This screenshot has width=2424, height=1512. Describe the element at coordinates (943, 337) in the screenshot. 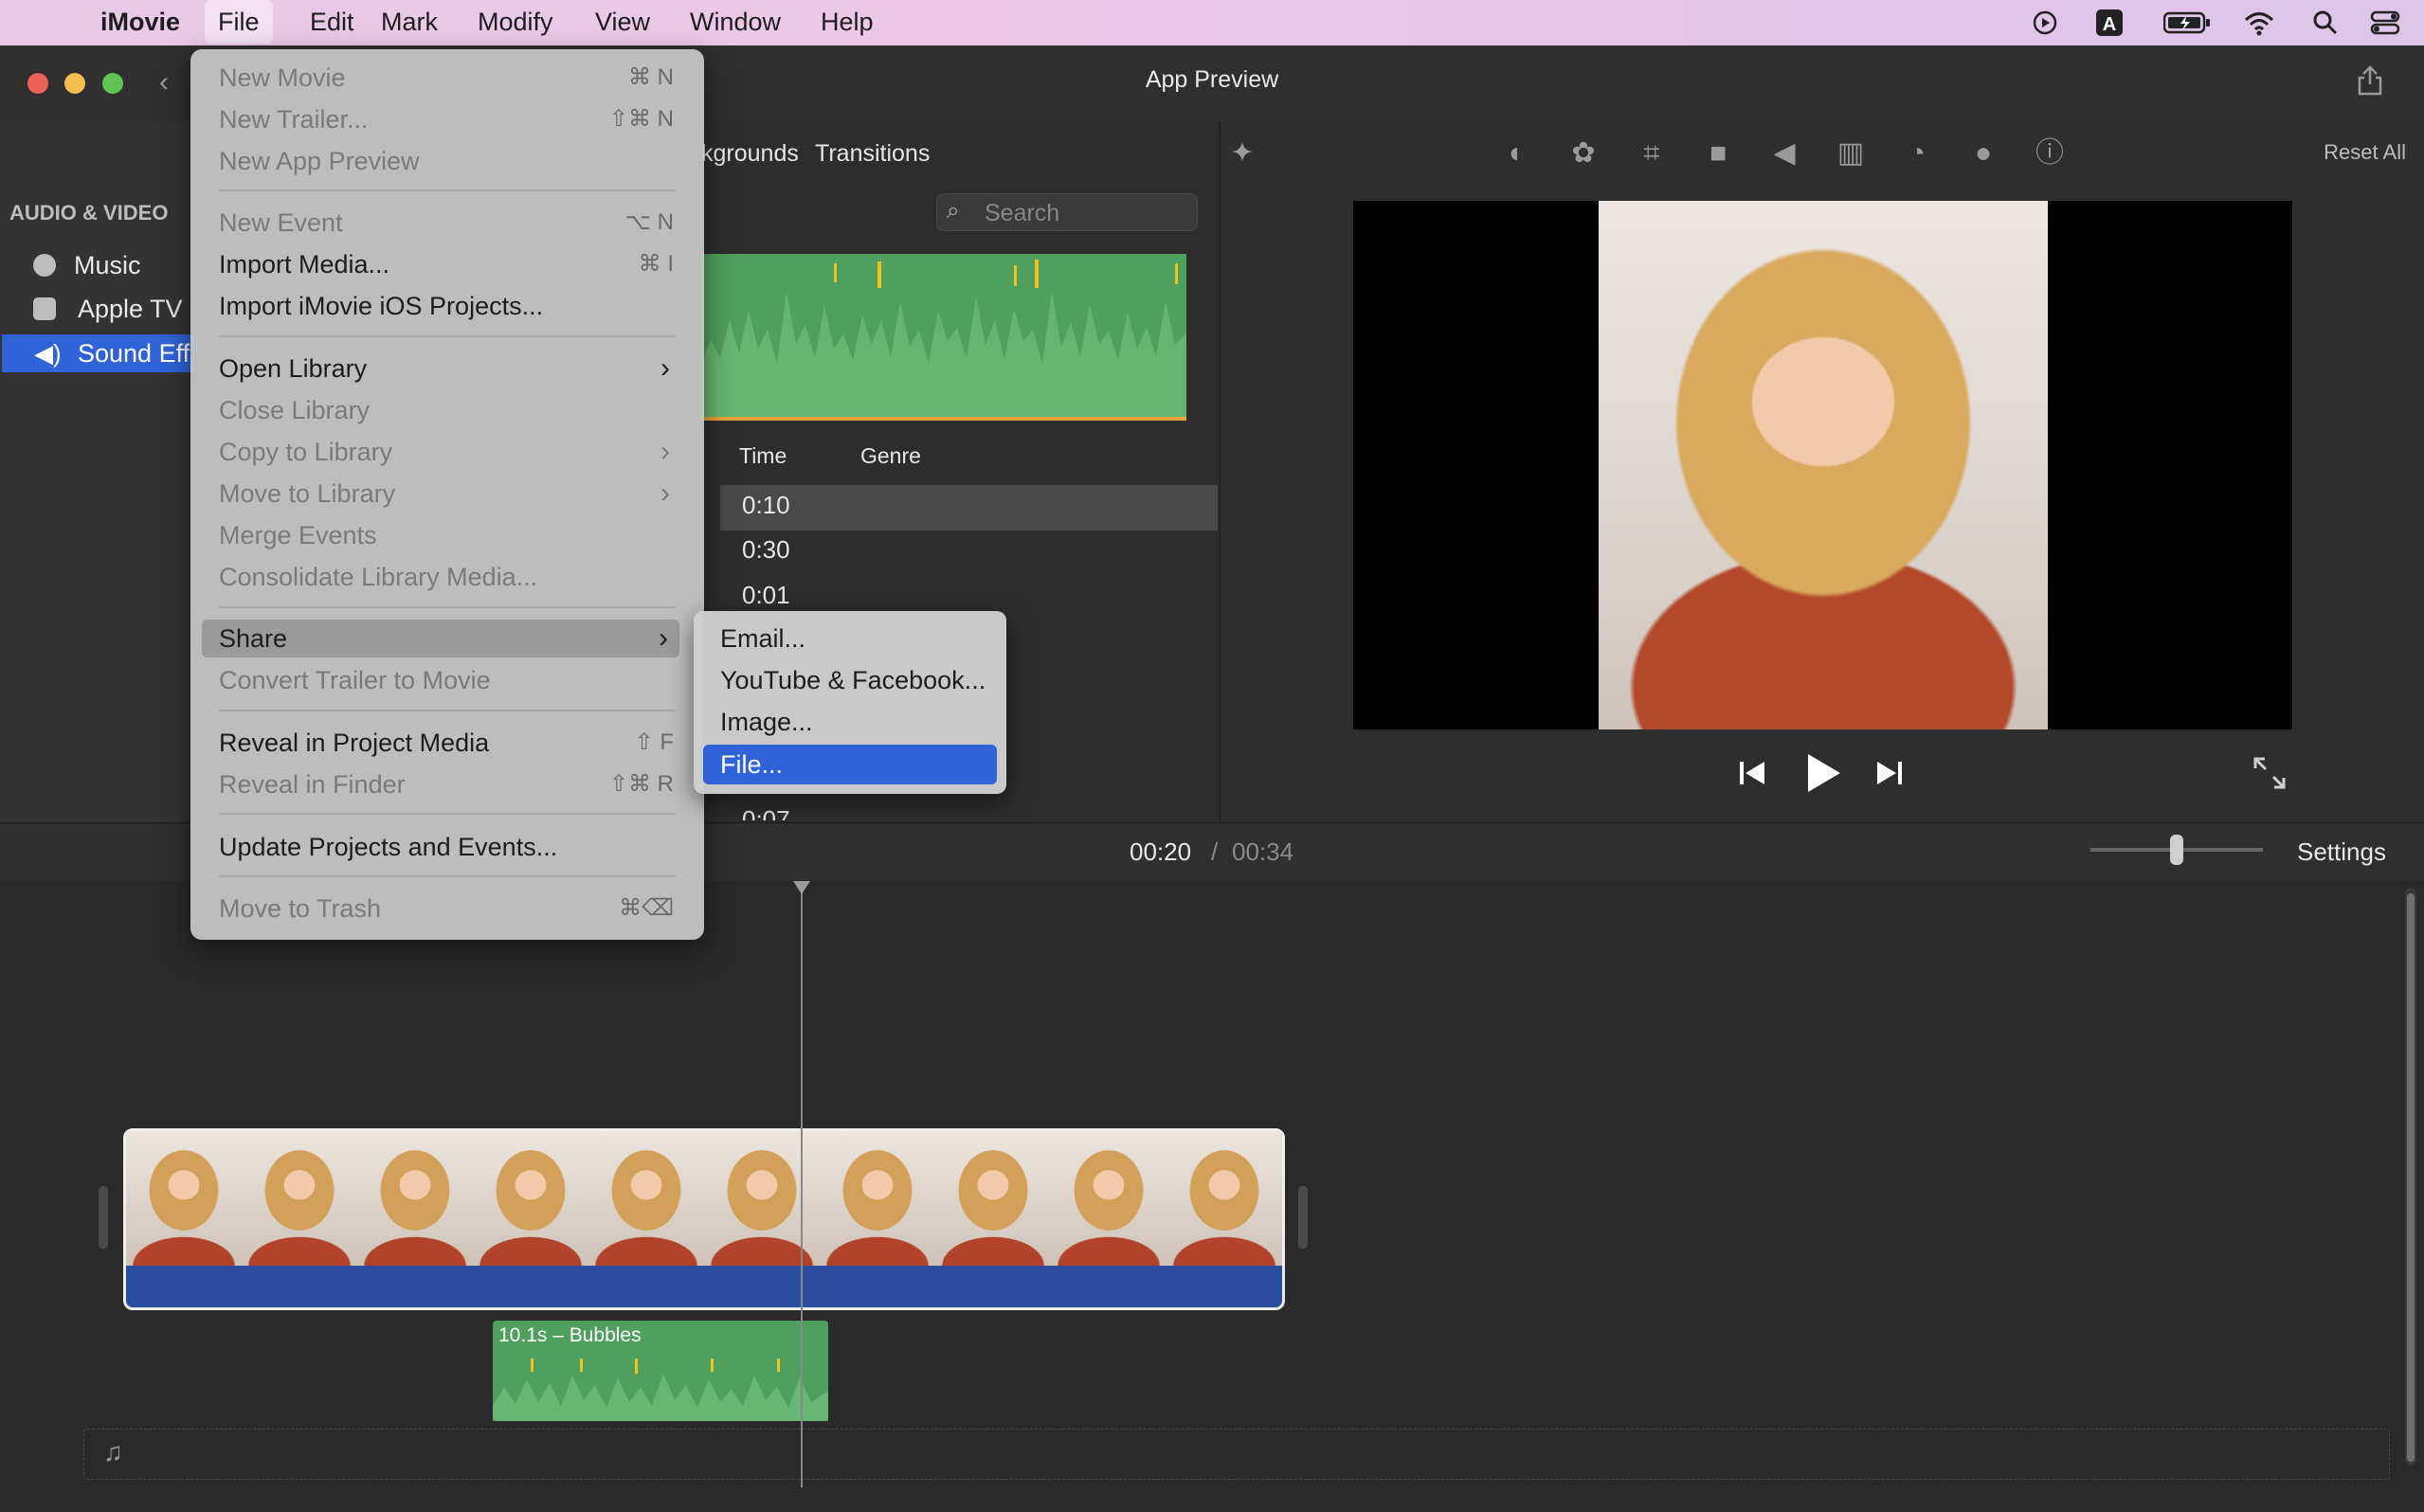

I see `waveform-preview` at that location.